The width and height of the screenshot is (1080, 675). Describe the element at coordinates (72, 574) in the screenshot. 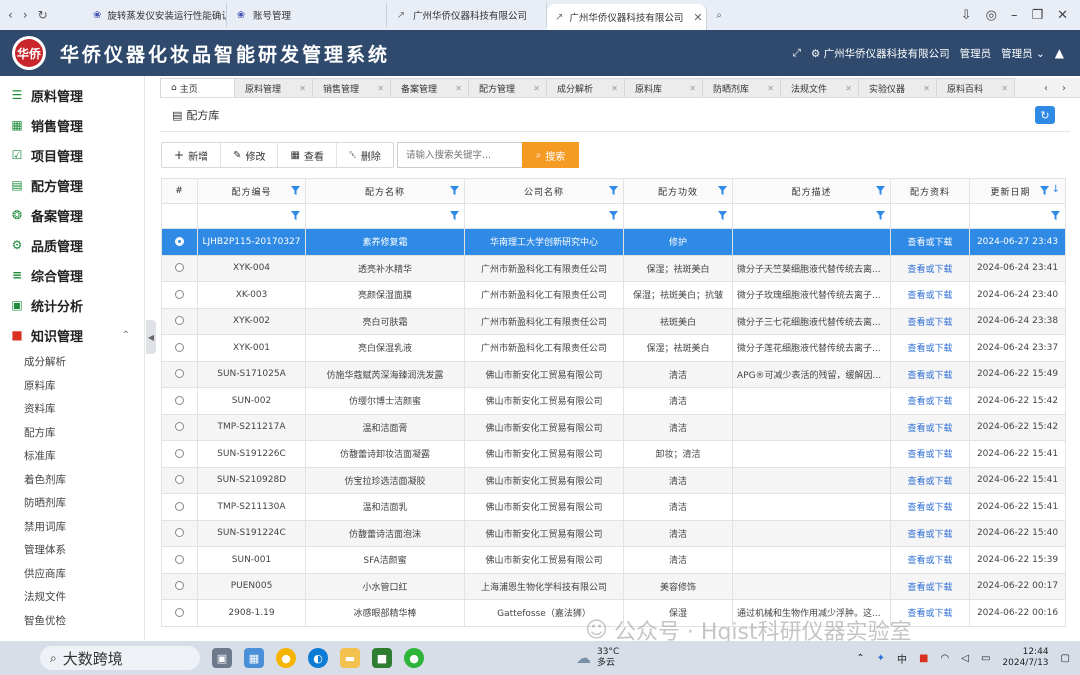

I see `sidebar-sub-item: 供应商库` at that location.